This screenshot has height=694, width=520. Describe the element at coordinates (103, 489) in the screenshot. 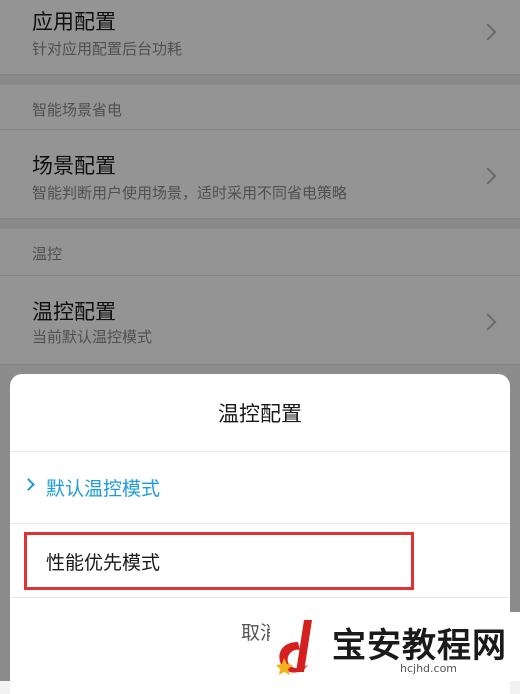

I see `option-label: 默认温控模式` at that location.